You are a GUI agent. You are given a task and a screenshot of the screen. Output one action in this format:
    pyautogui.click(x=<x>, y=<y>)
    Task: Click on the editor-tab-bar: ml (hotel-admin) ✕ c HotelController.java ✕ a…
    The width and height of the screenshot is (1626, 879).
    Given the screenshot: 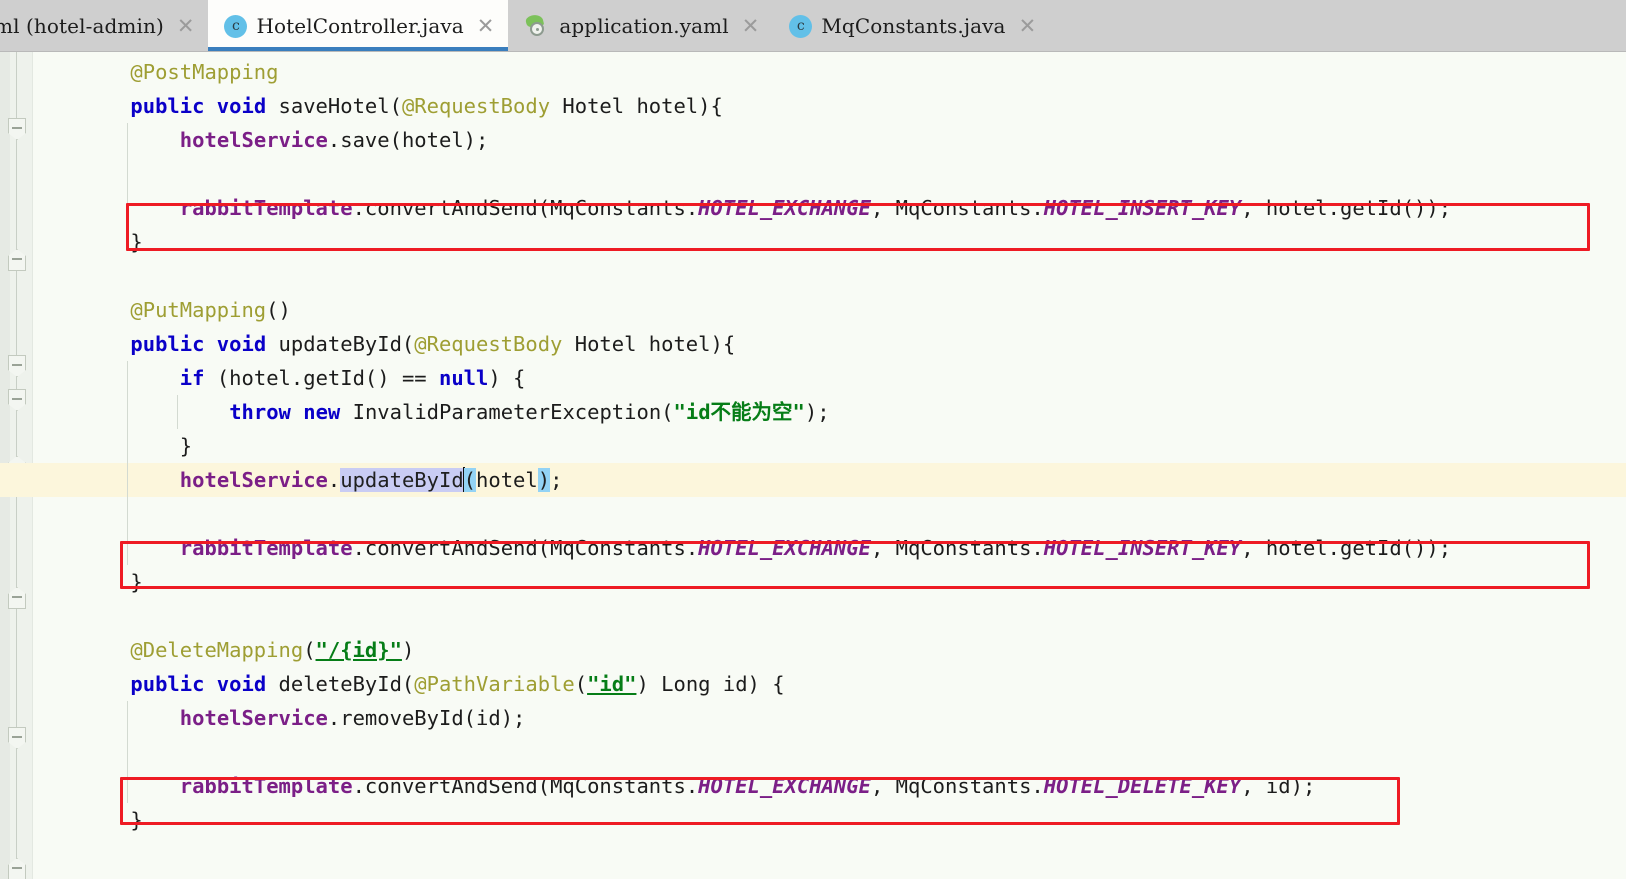 What is the action you would take?
    pyautogui.click(x=813, y=26)
    